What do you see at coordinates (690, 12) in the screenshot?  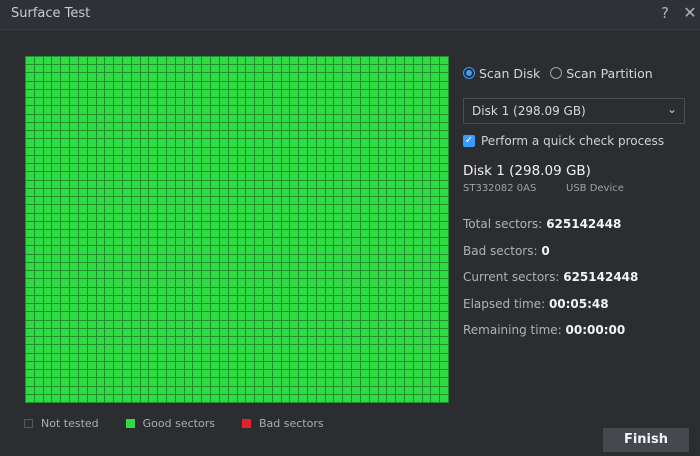 I see `close-icon: ✕` at bounding box center [690, 12].